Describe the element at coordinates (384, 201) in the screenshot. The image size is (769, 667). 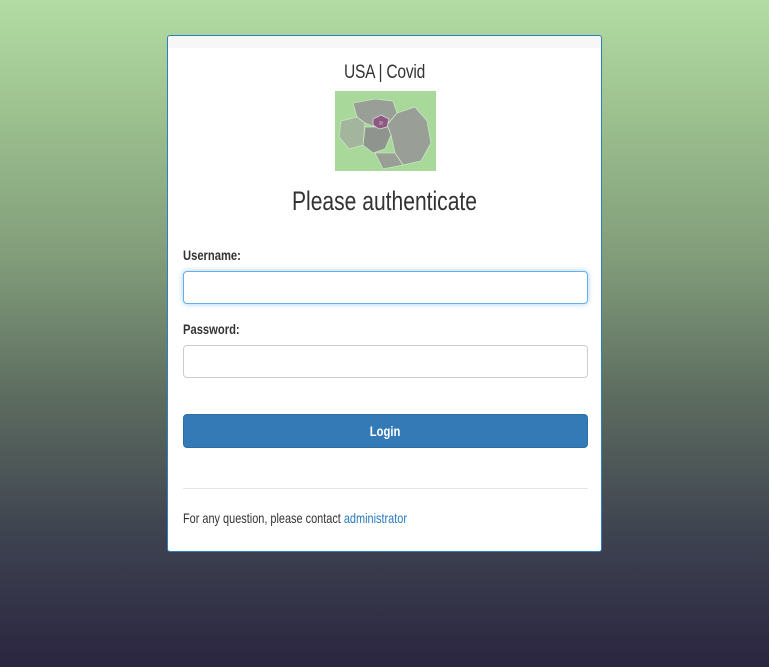
I see `page-heading: Please authenticate` at that location.